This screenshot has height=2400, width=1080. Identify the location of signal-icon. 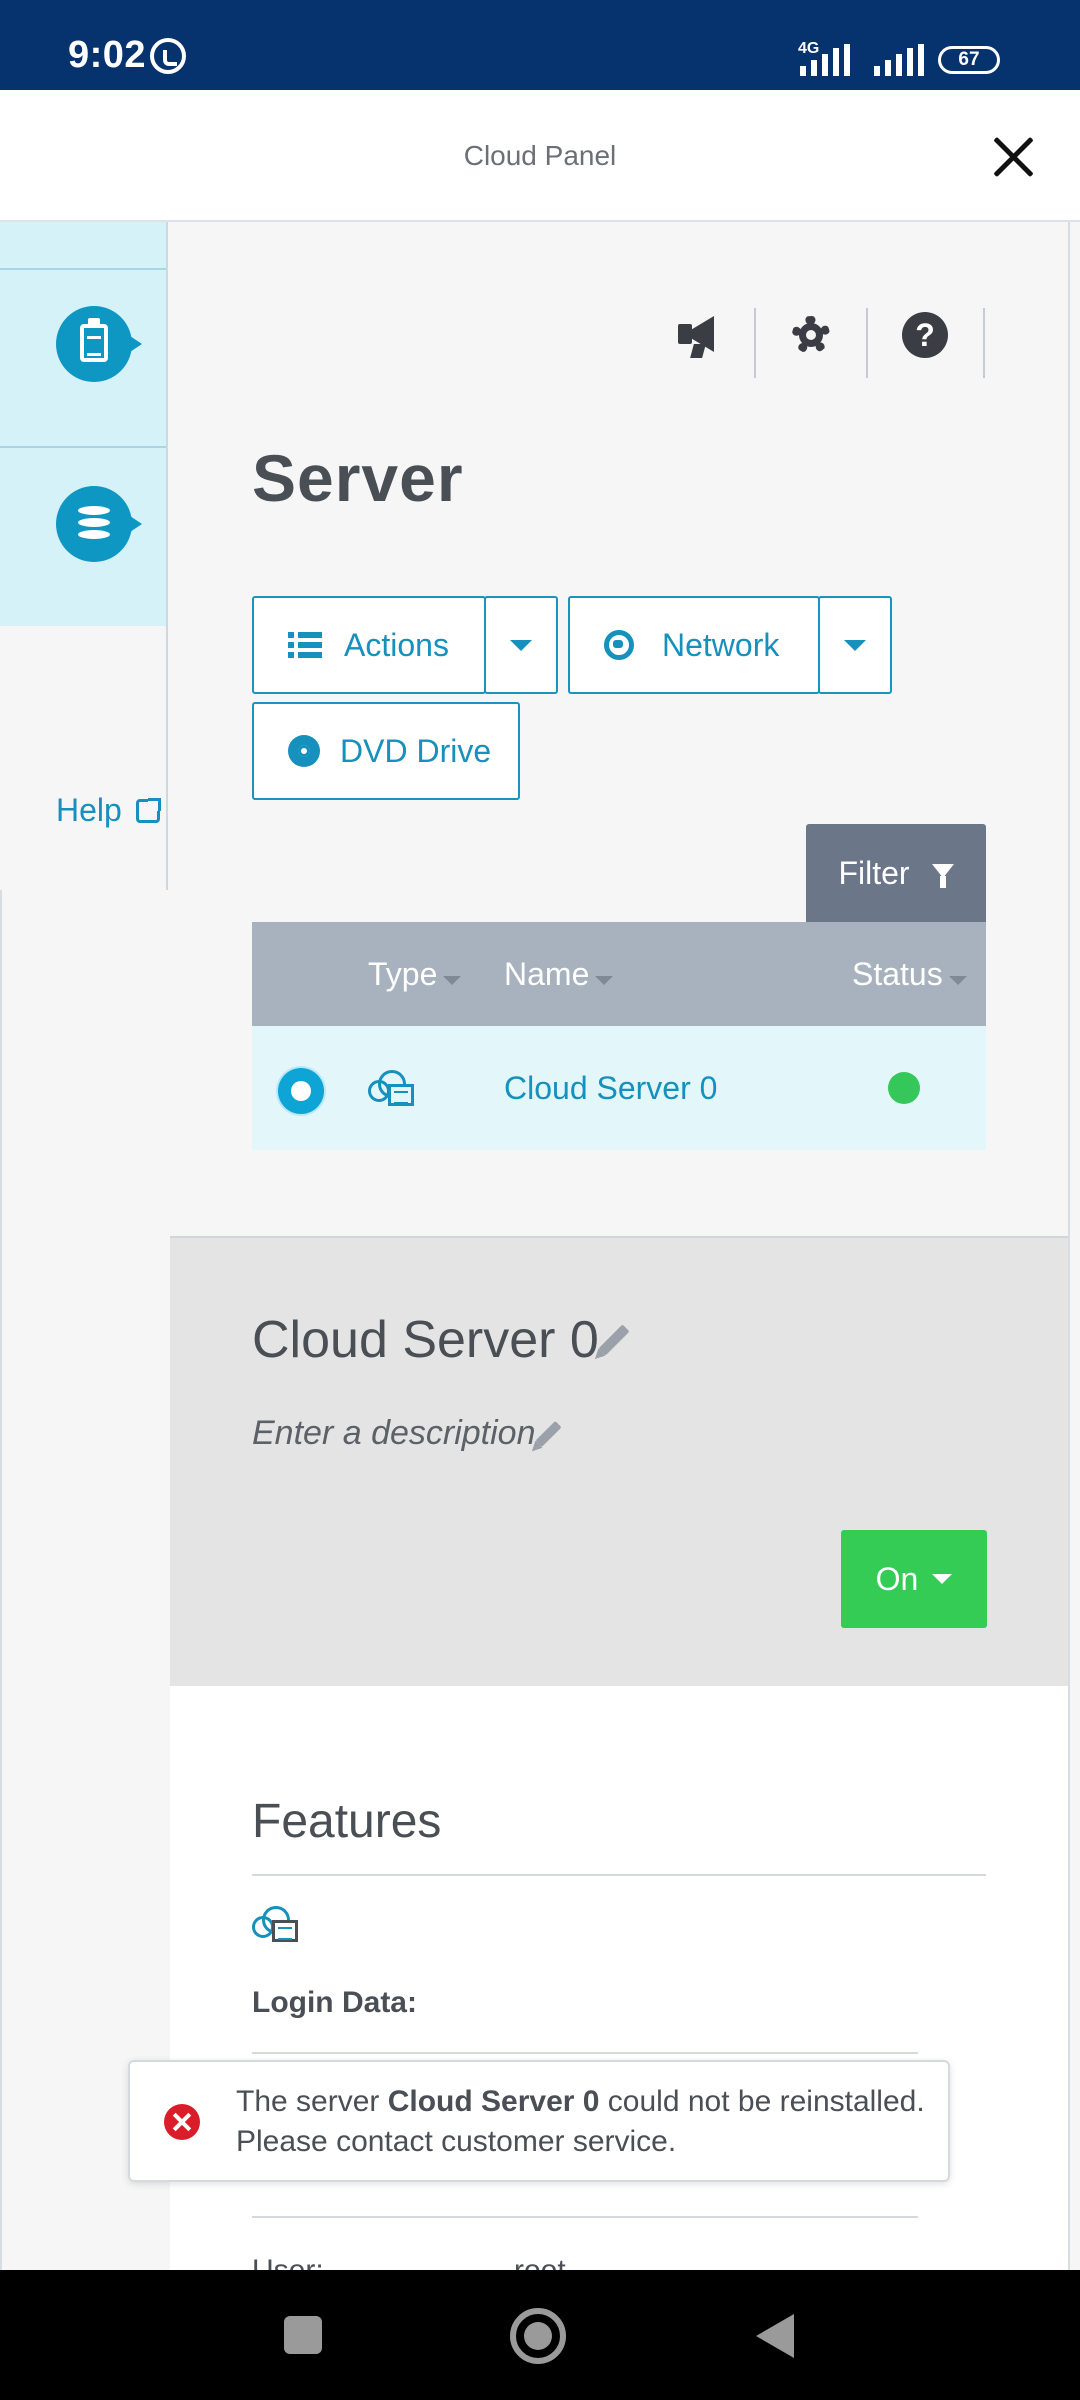
(825, 60).